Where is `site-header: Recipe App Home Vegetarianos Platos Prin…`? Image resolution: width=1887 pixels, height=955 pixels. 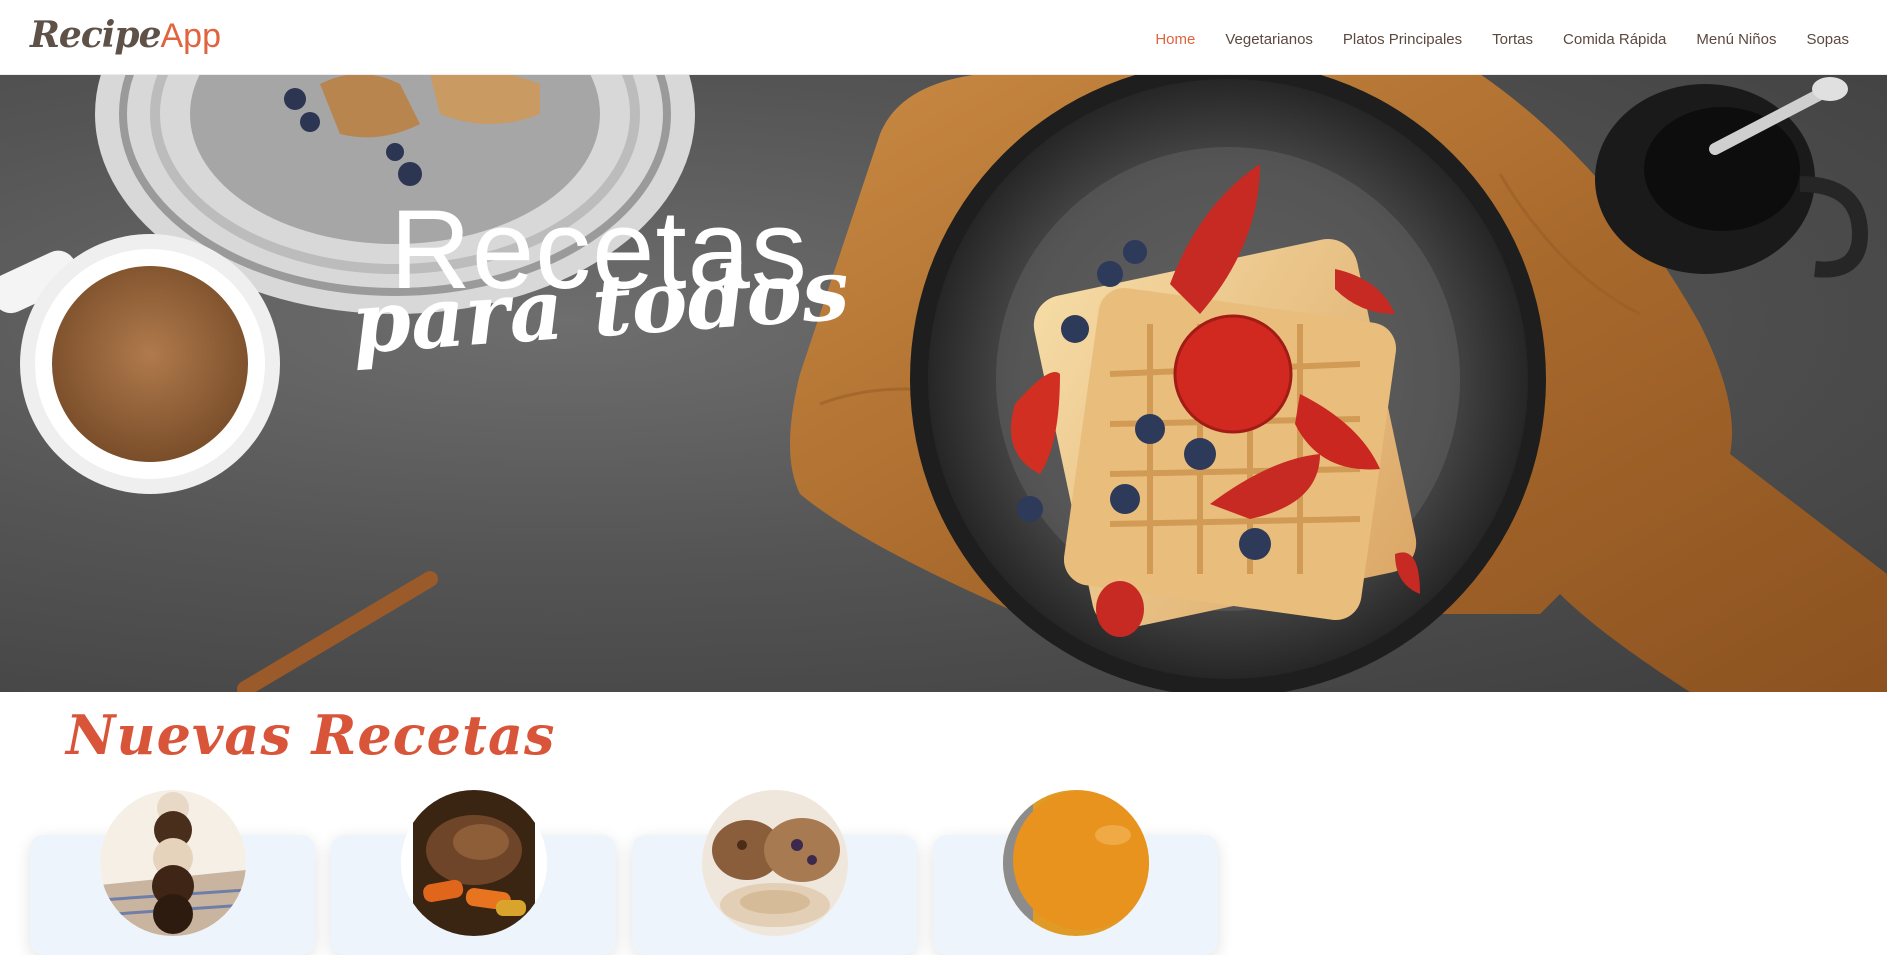
site-header: Recipe App Home Vegetarianos Platos Prin… is located at coordinates (943, 37).